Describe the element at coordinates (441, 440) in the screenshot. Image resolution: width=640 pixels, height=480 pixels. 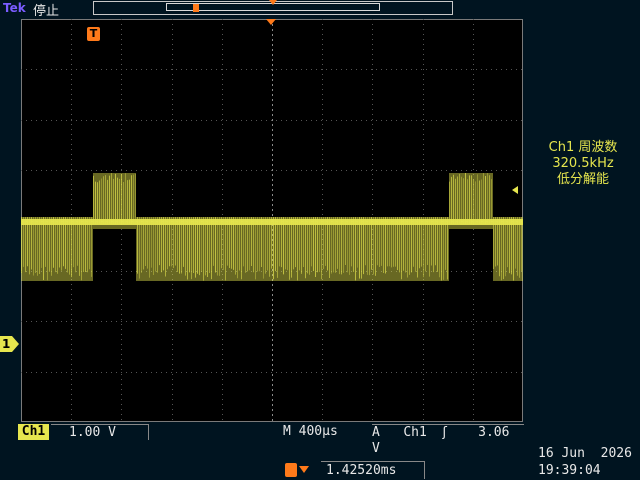
I see `trigger-level: 3.06 V` at that location.